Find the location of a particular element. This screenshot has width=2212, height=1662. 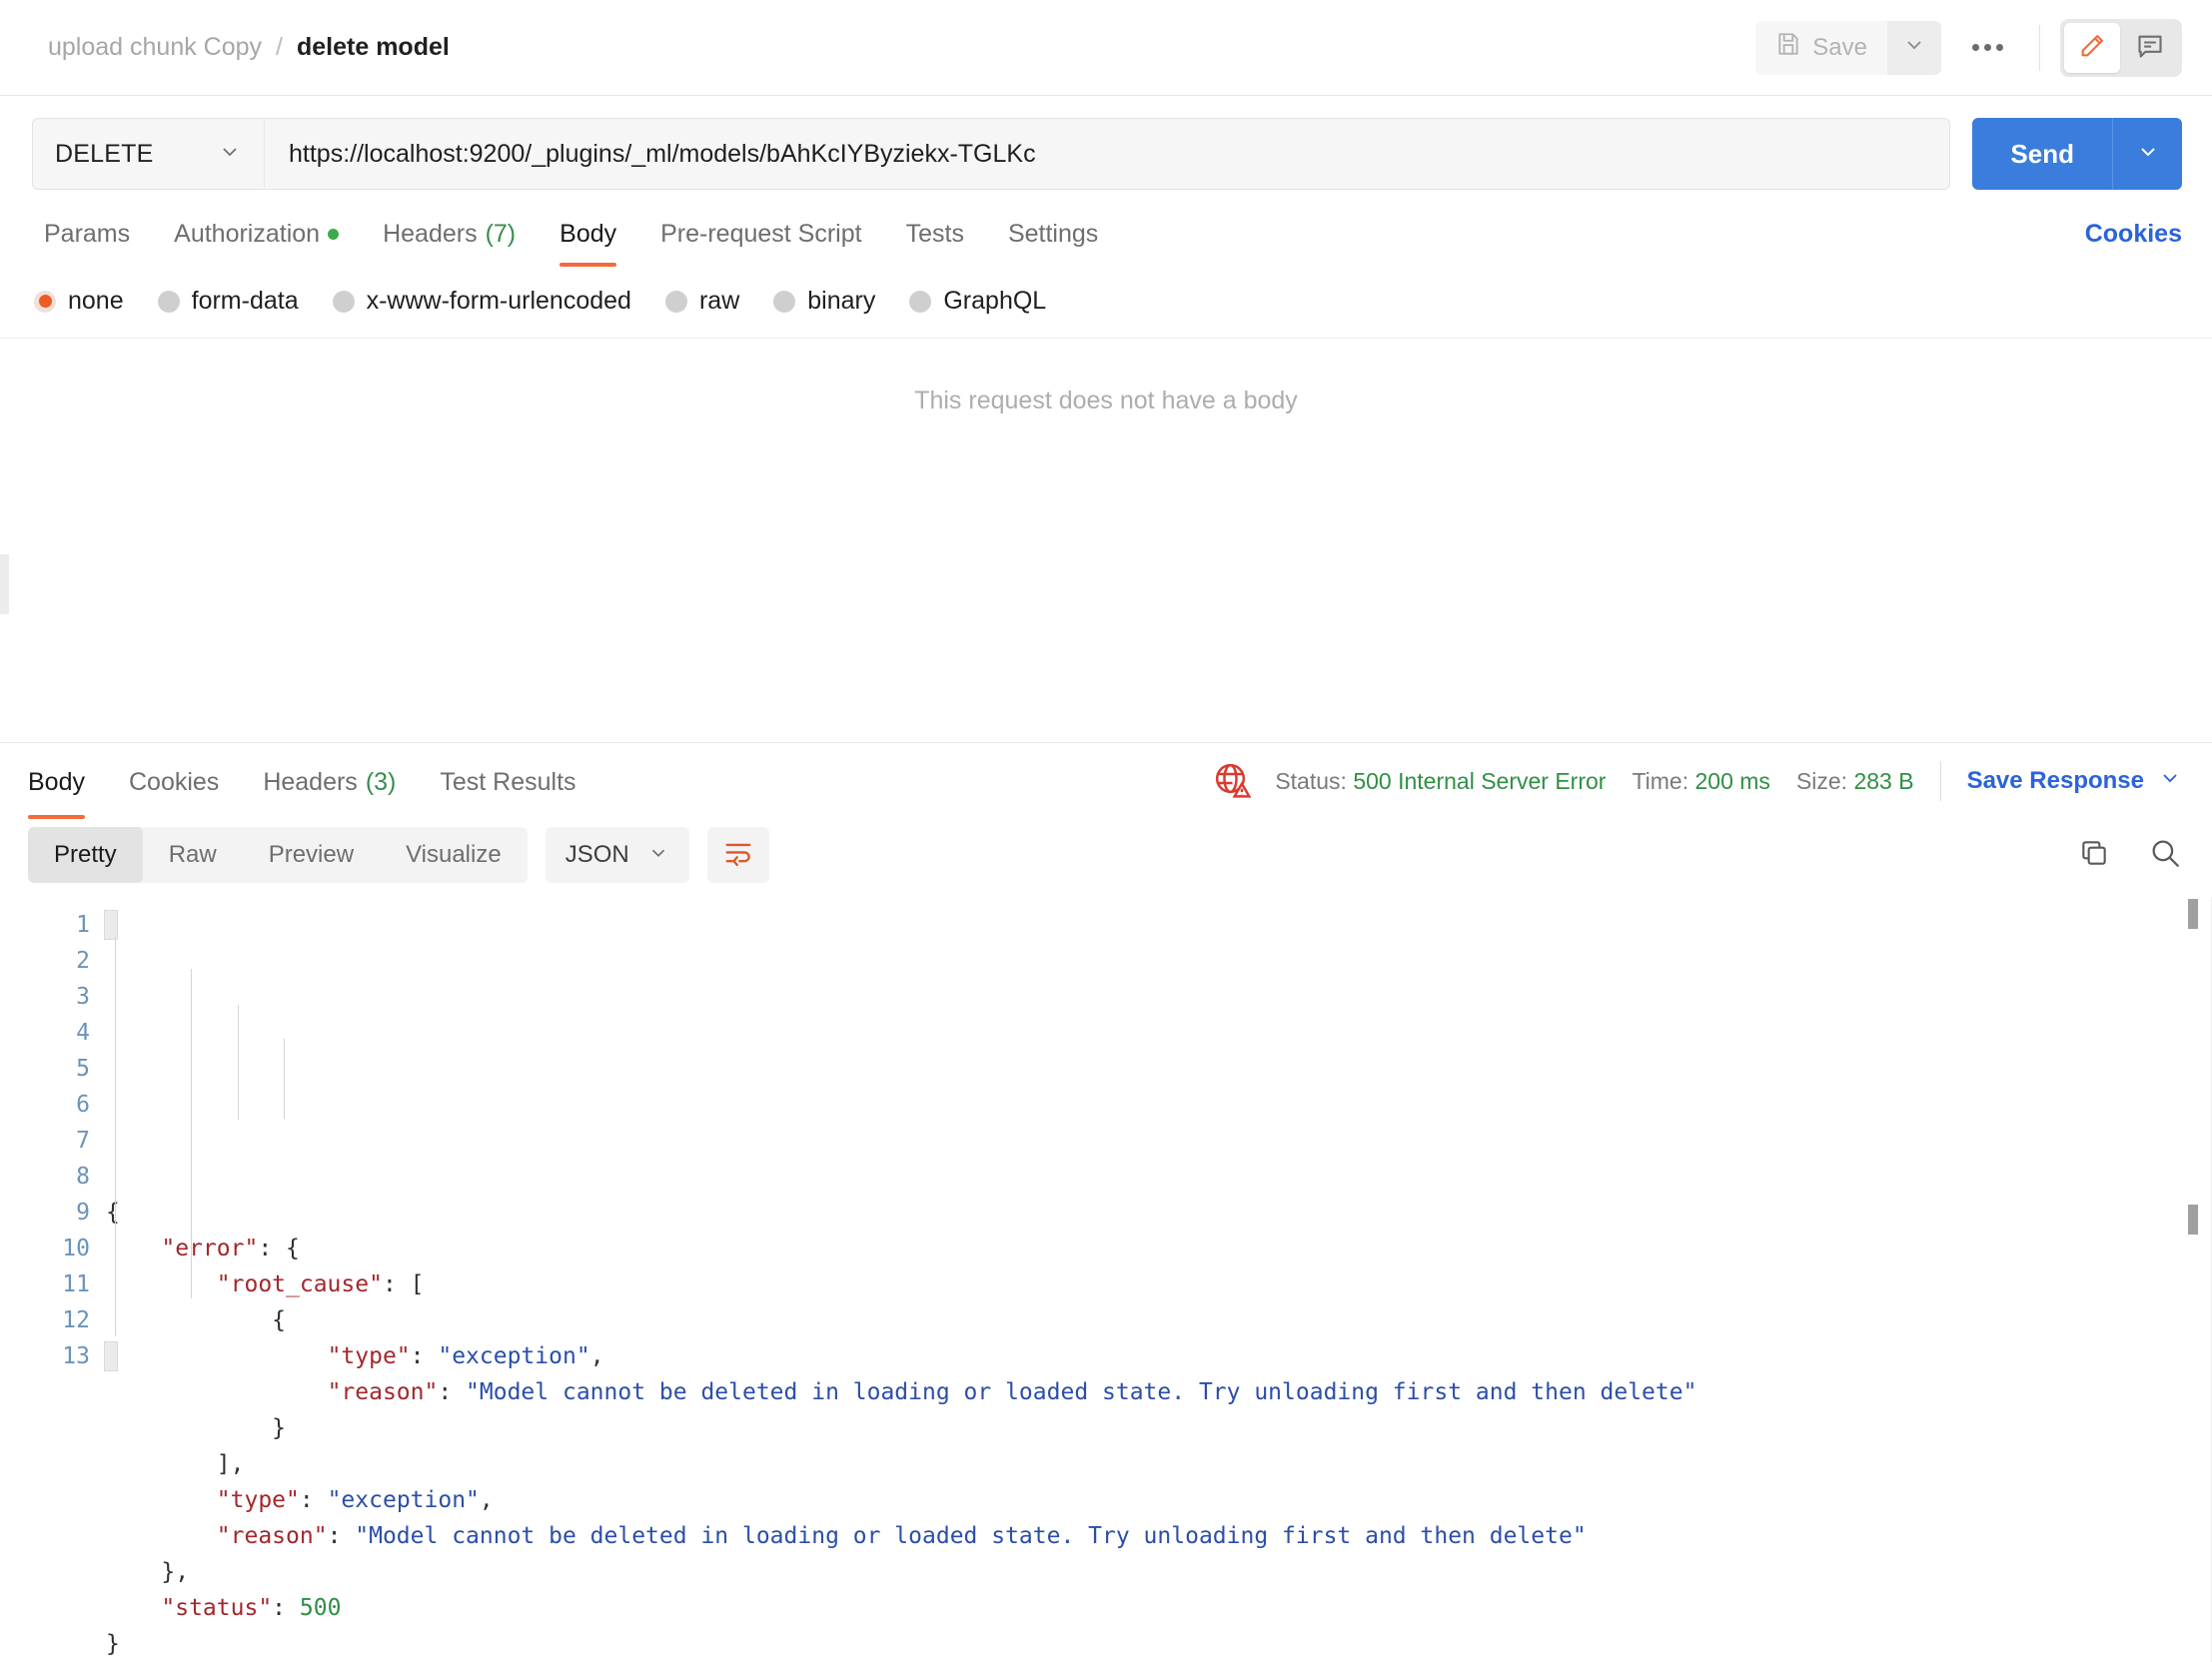

body-type-x-www-form-urlencoded: x-www-form-urlencoded is located at coordinates (481, 301).